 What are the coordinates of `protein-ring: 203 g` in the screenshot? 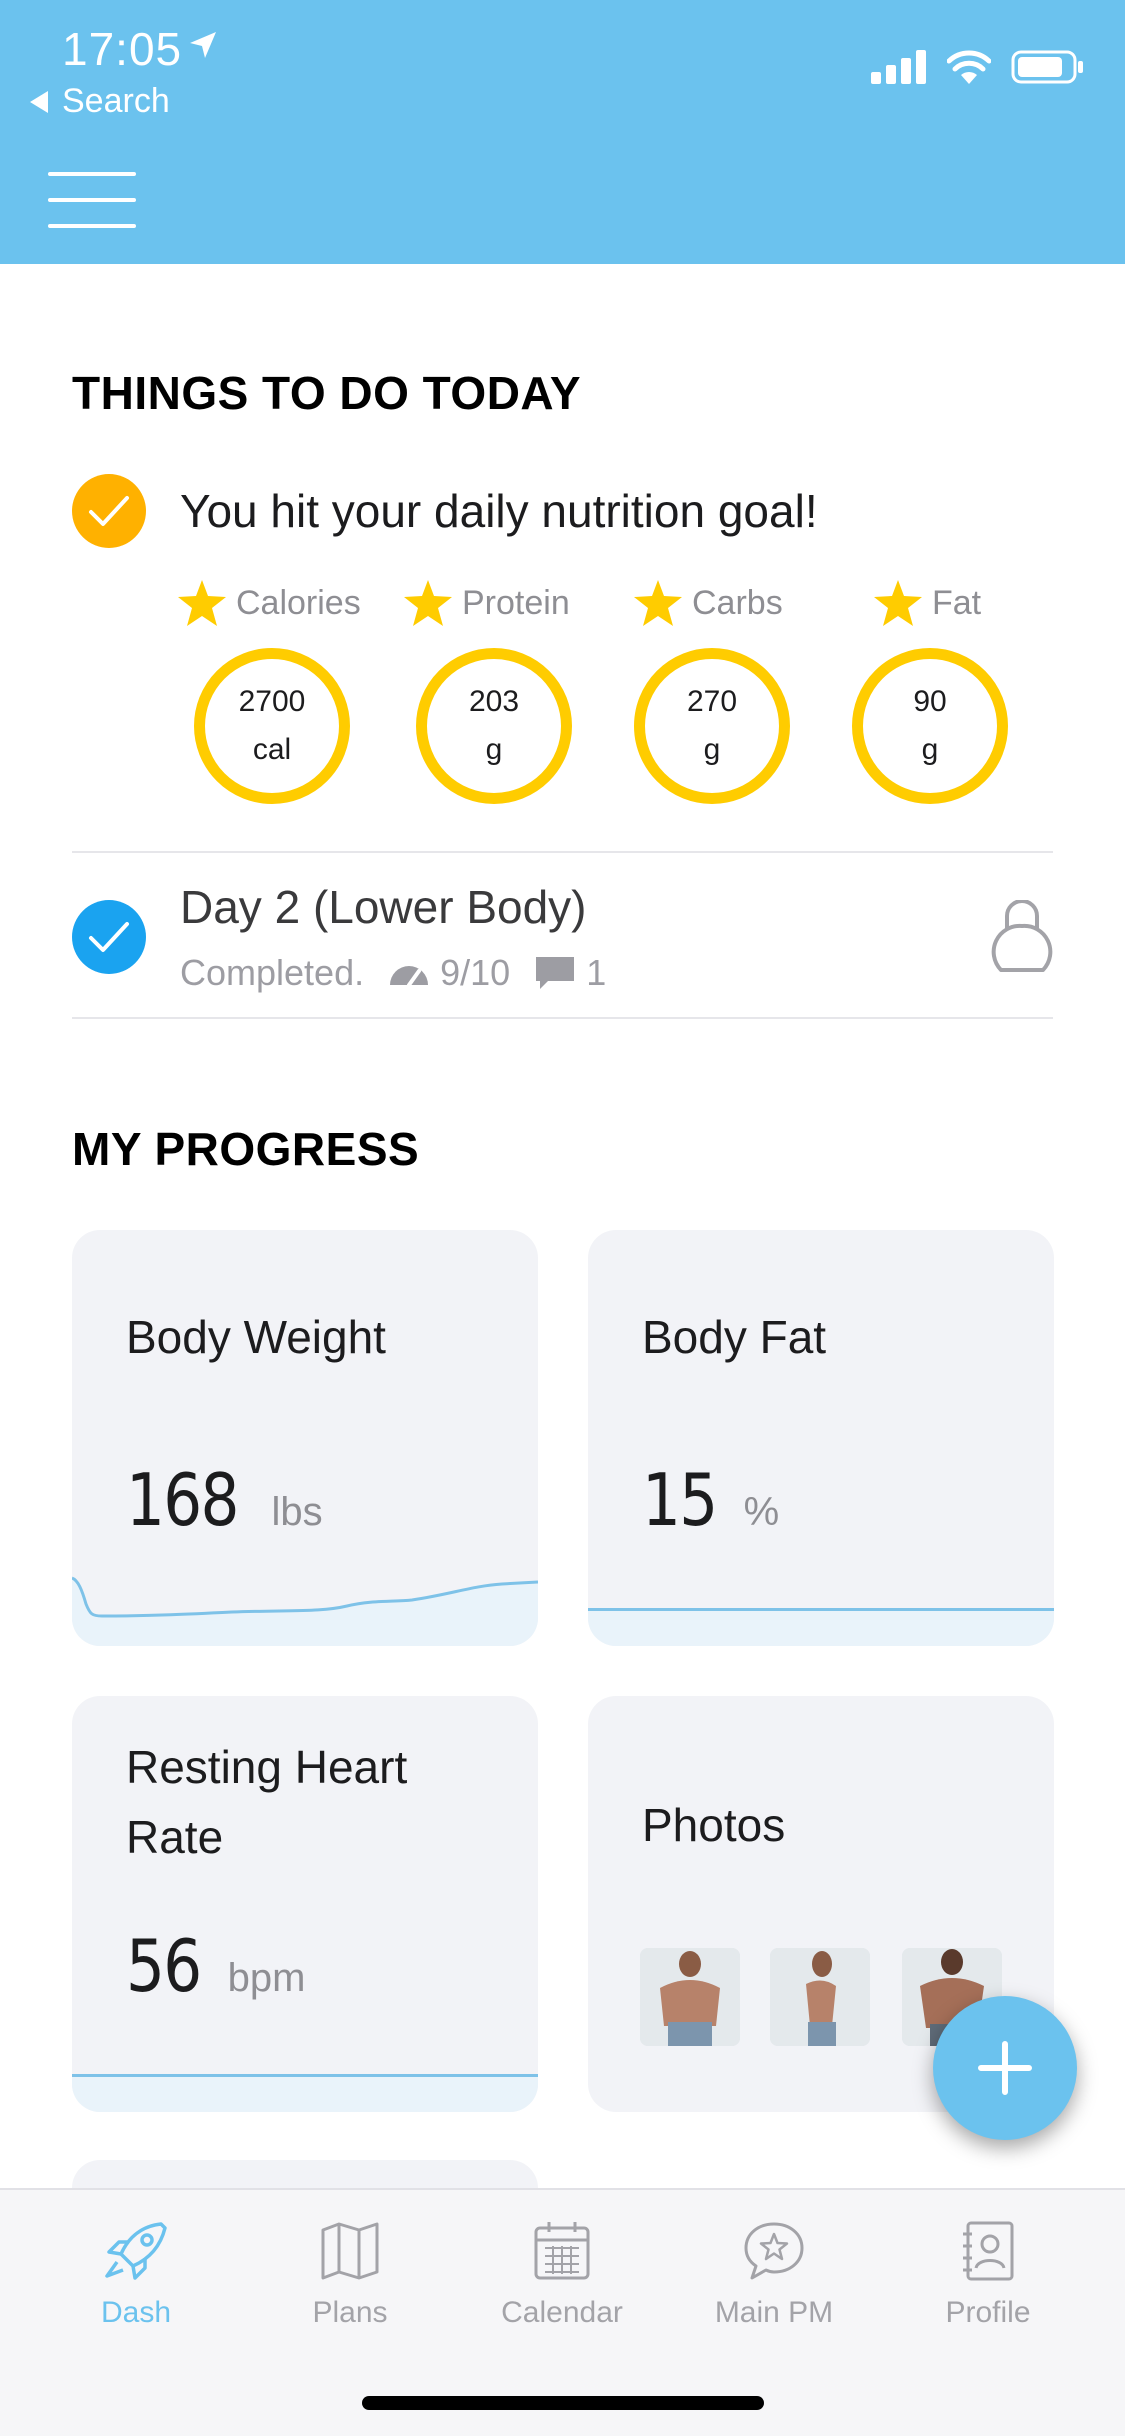 It's located at (494, 726).